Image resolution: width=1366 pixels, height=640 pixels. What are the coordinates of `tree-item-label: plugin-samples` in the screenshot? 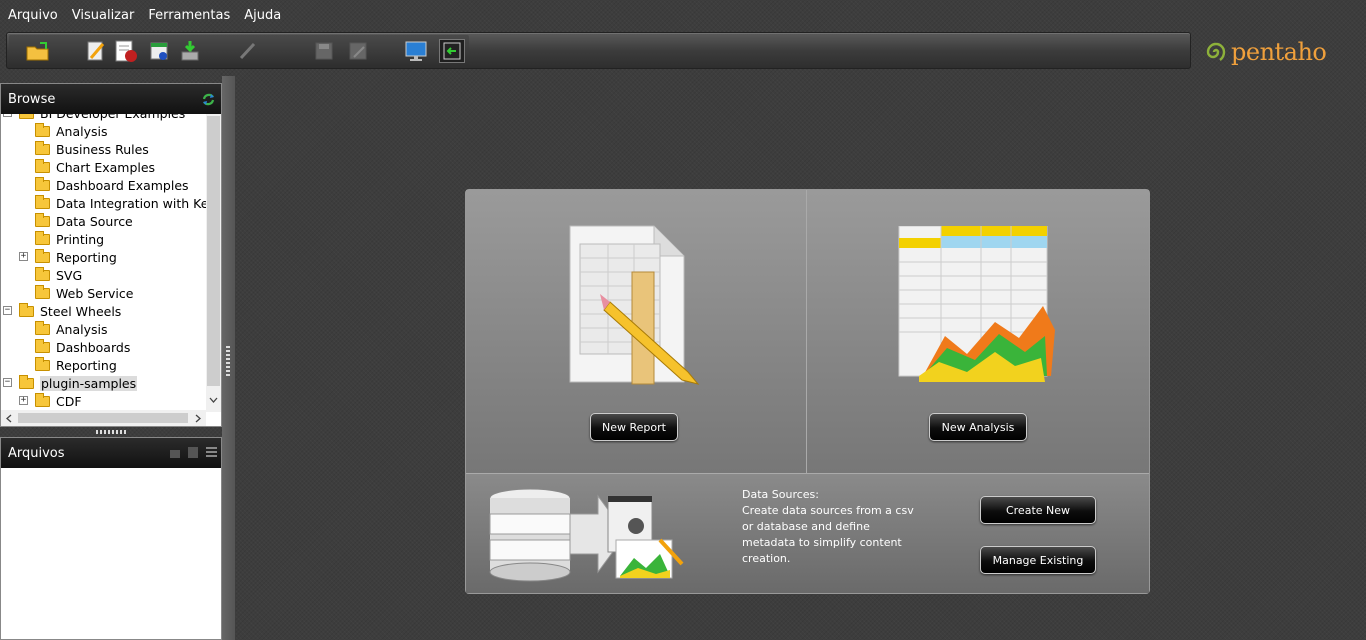 It's located at (89, 383).